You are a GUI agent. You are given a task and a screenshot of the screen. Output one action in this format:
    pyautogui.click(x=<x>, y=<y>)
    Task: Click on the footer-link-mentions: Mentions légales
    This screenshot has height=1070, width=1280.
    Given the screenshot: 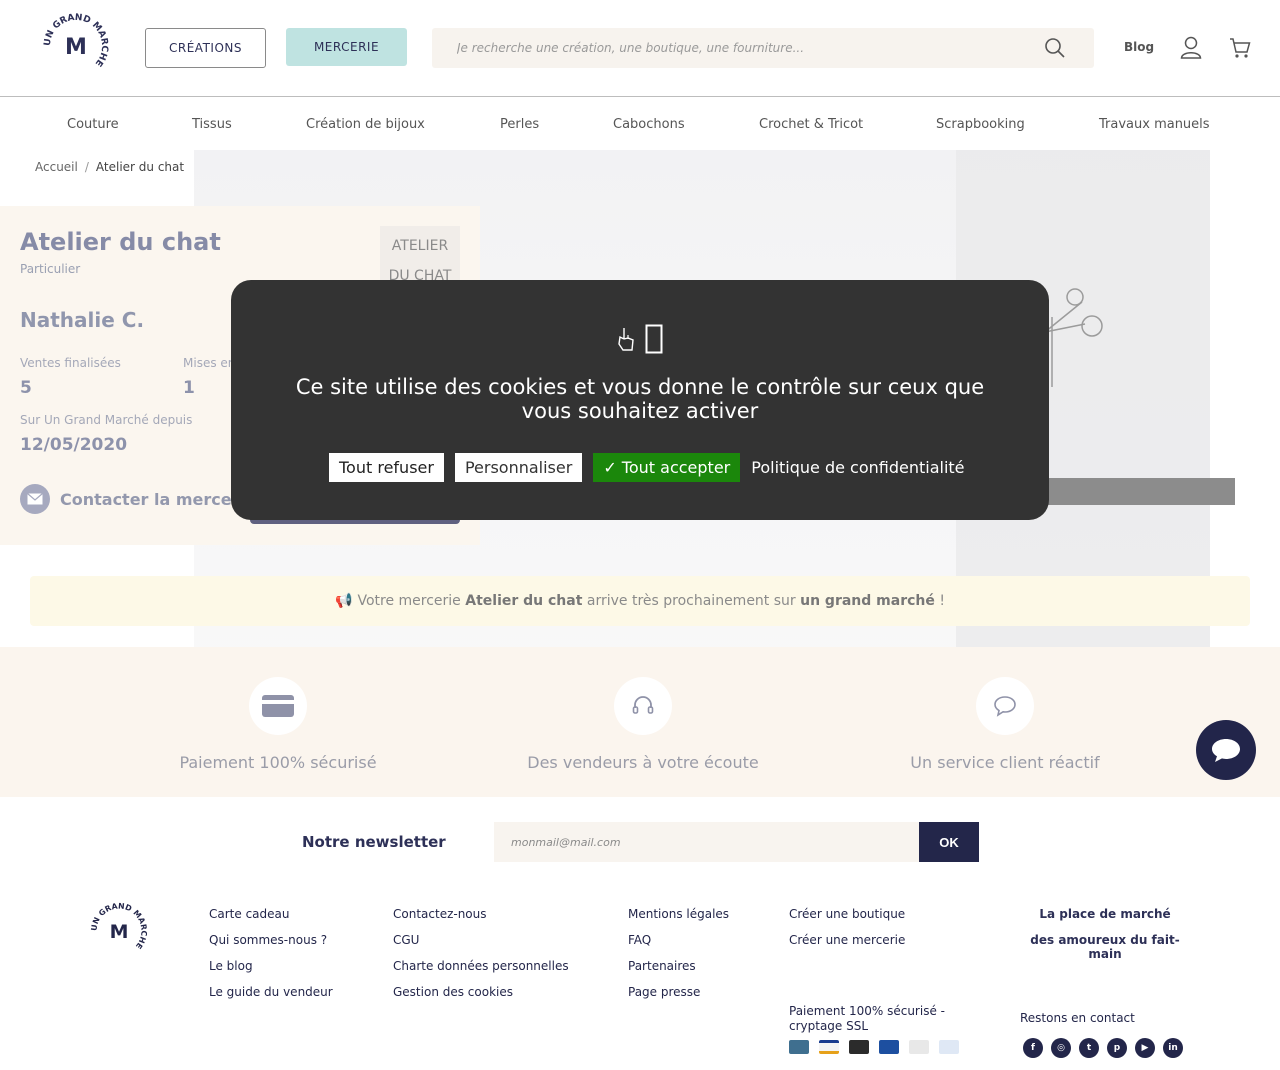 What is the action you would take?
    pyautogui.click(x=678, y=914)
    